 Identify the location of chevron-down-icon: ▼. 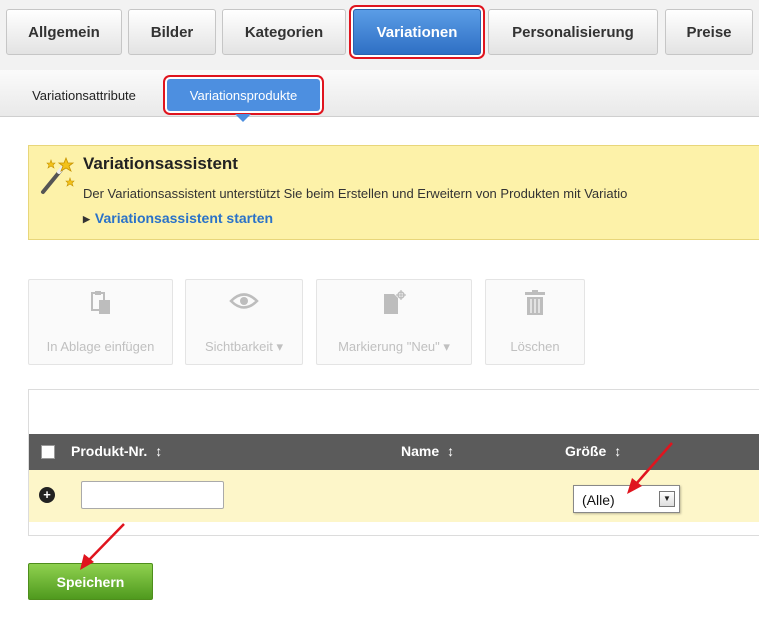
(667, 499).